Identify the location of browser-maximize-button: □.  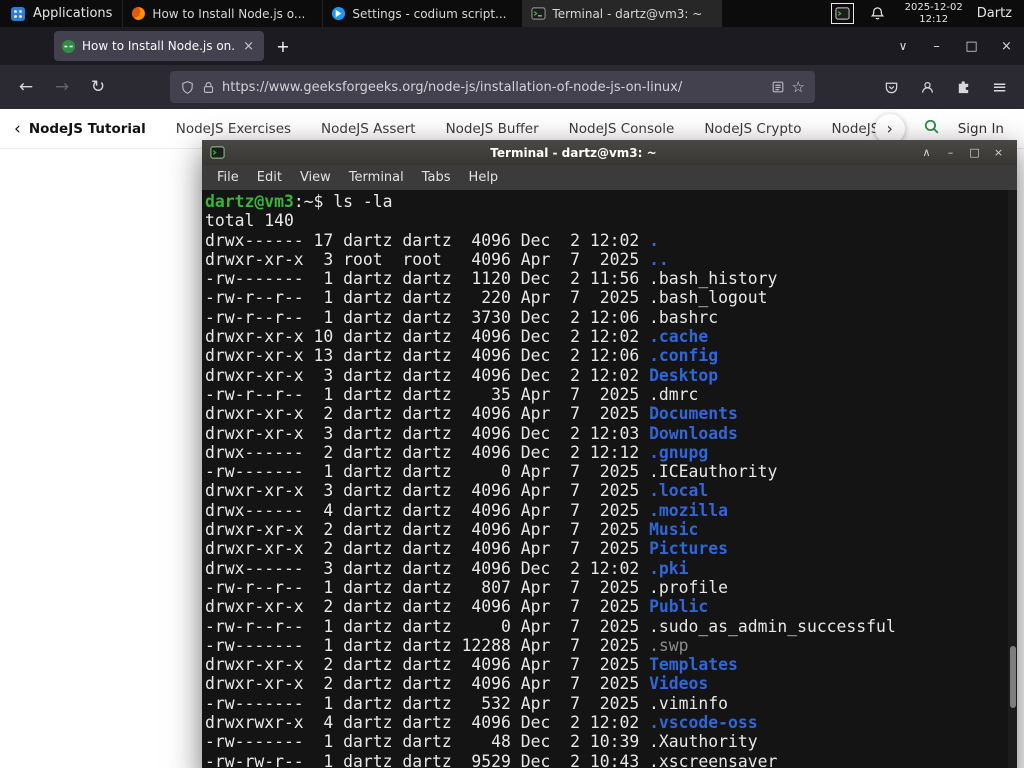
(971, 46).